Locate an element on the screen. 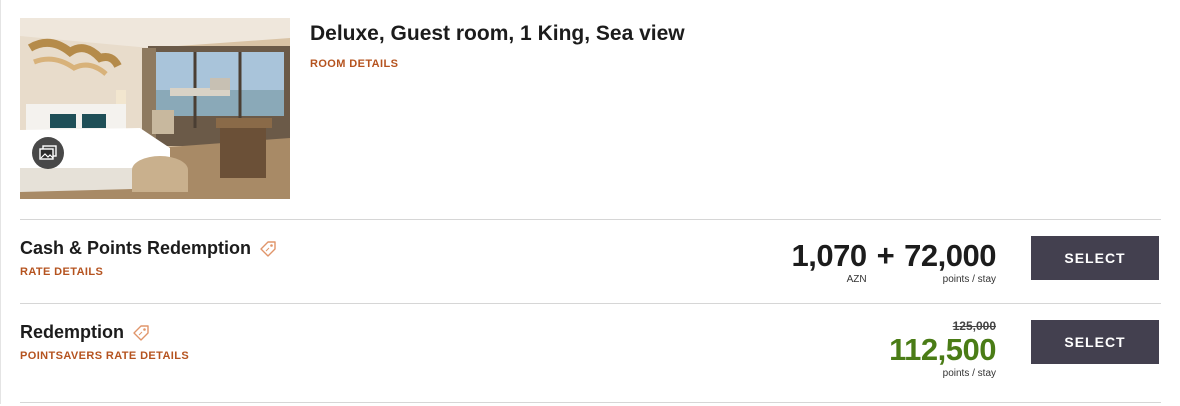  select-button-redemption: SELECT is located at coordinates (1095, 342).